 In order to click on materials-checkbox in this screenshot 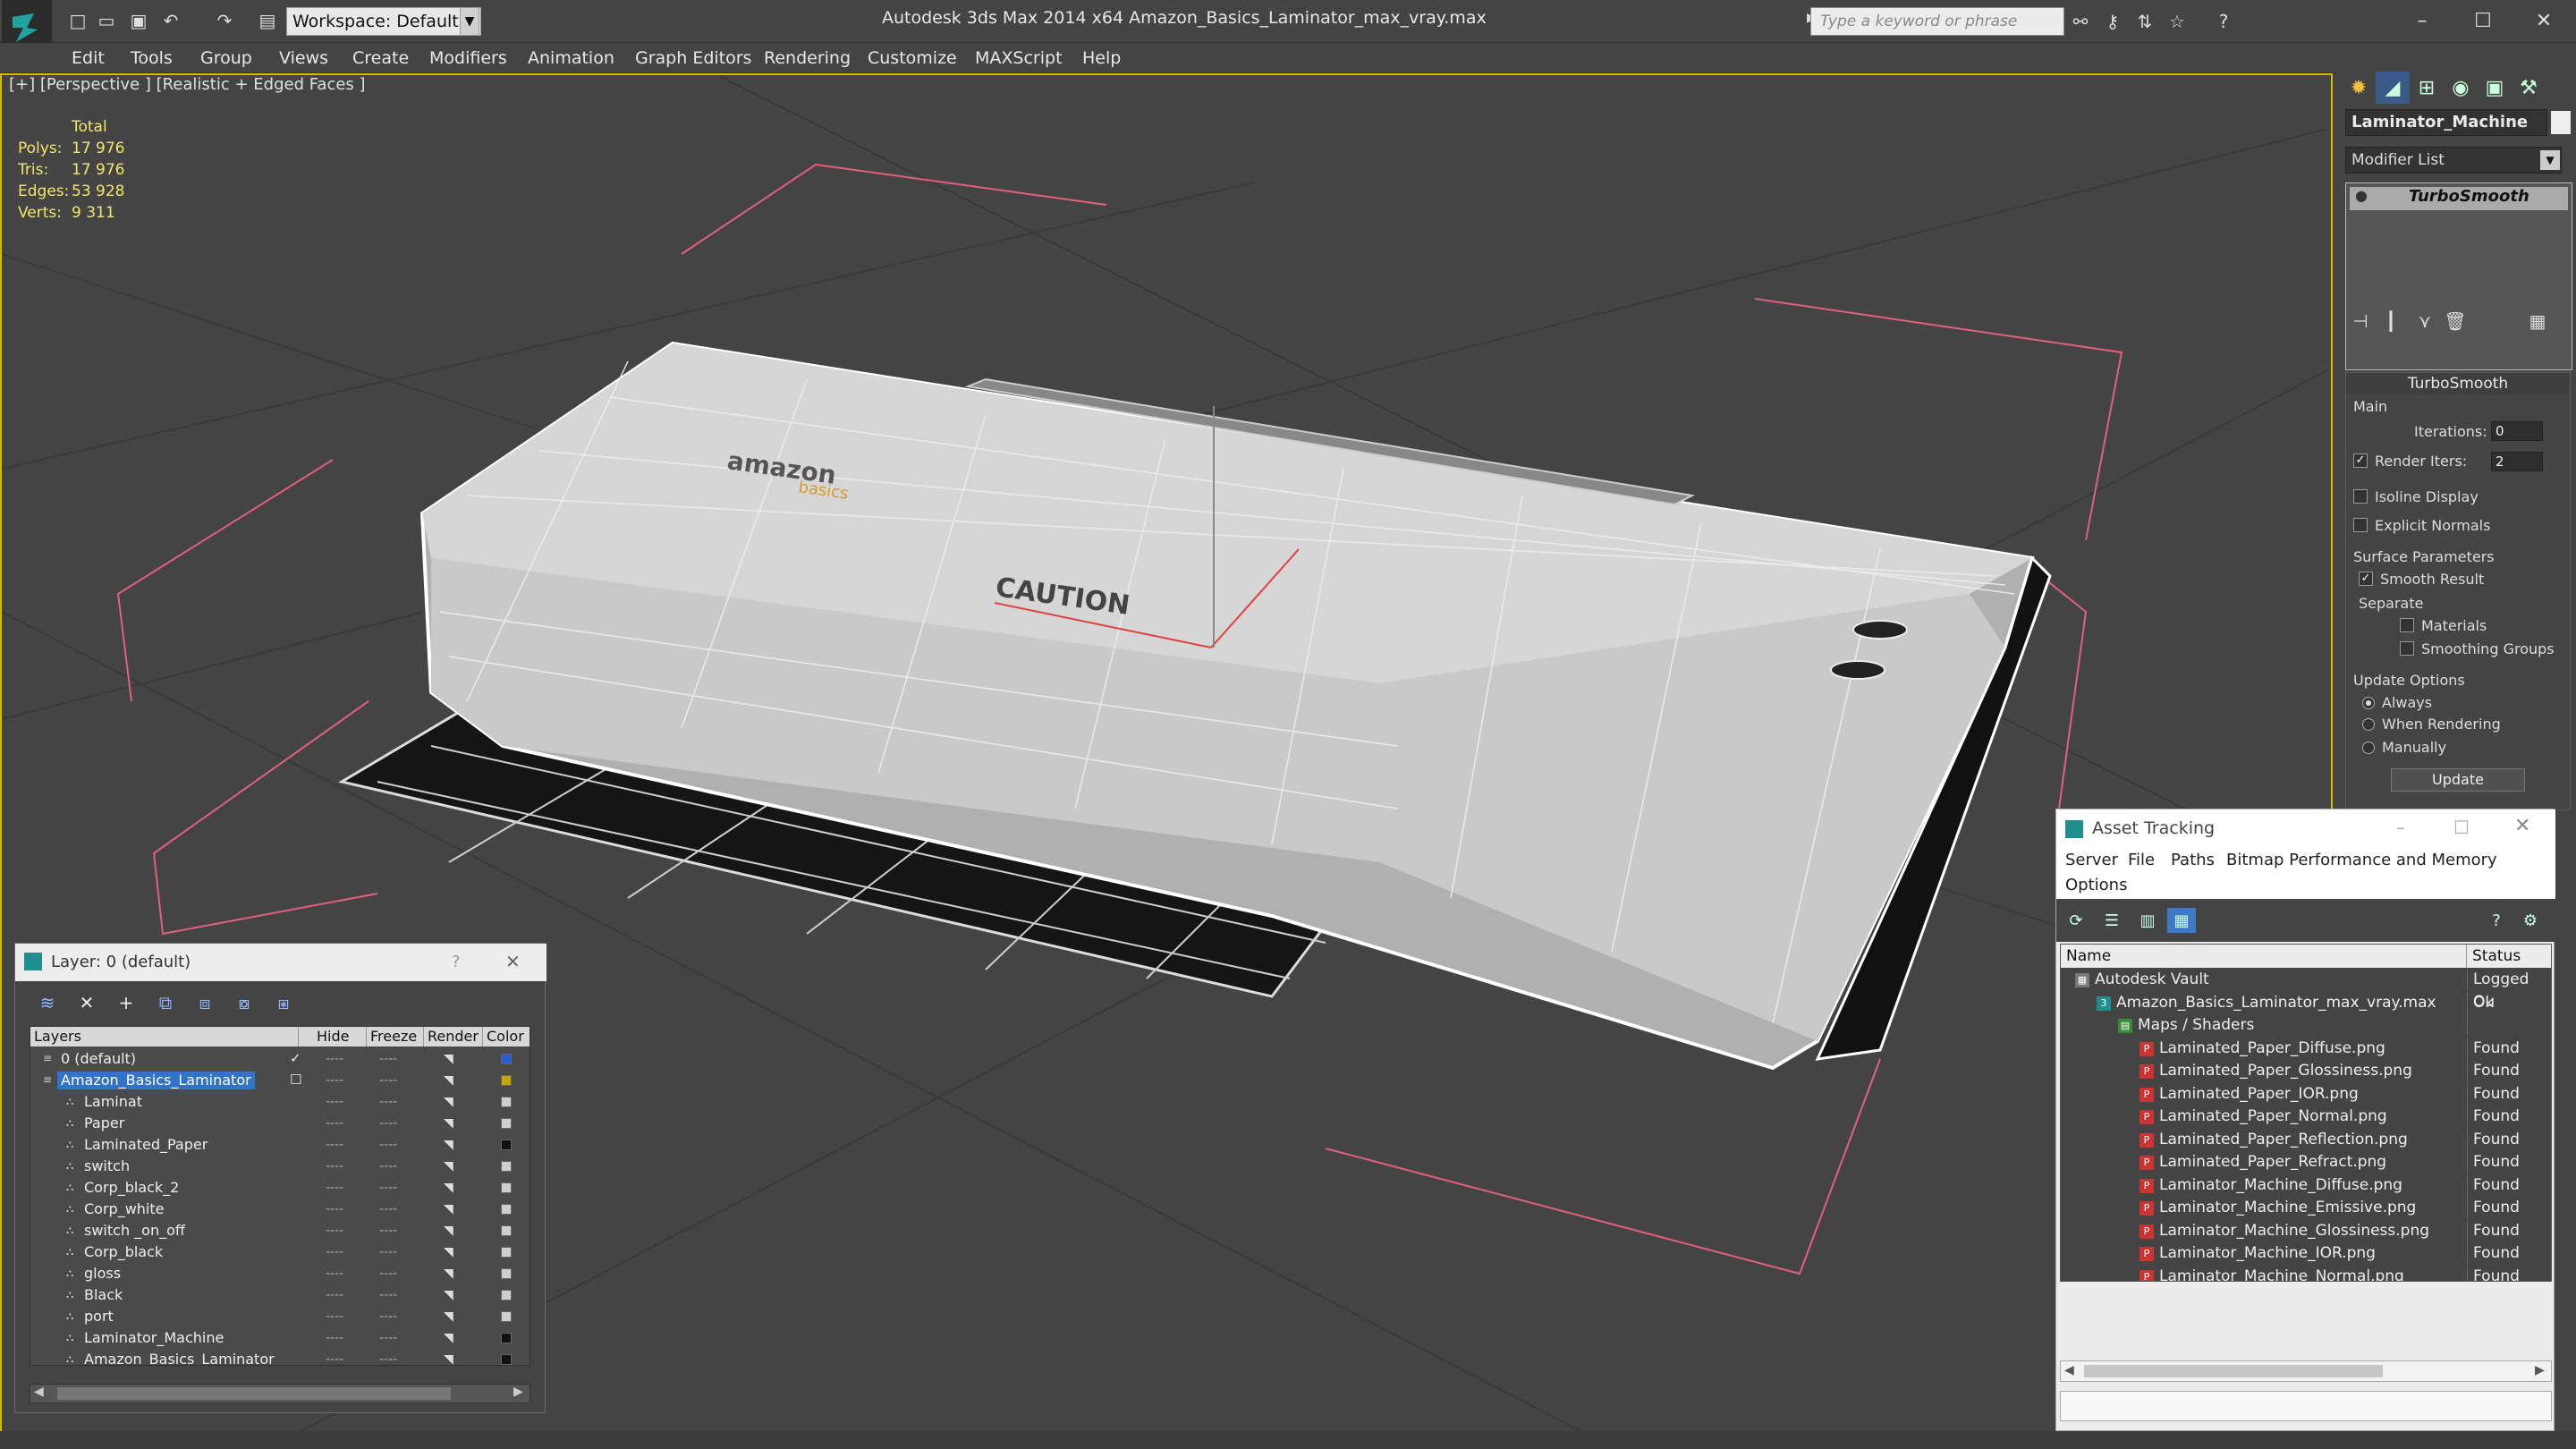, I will do `click(2407, 625)`.